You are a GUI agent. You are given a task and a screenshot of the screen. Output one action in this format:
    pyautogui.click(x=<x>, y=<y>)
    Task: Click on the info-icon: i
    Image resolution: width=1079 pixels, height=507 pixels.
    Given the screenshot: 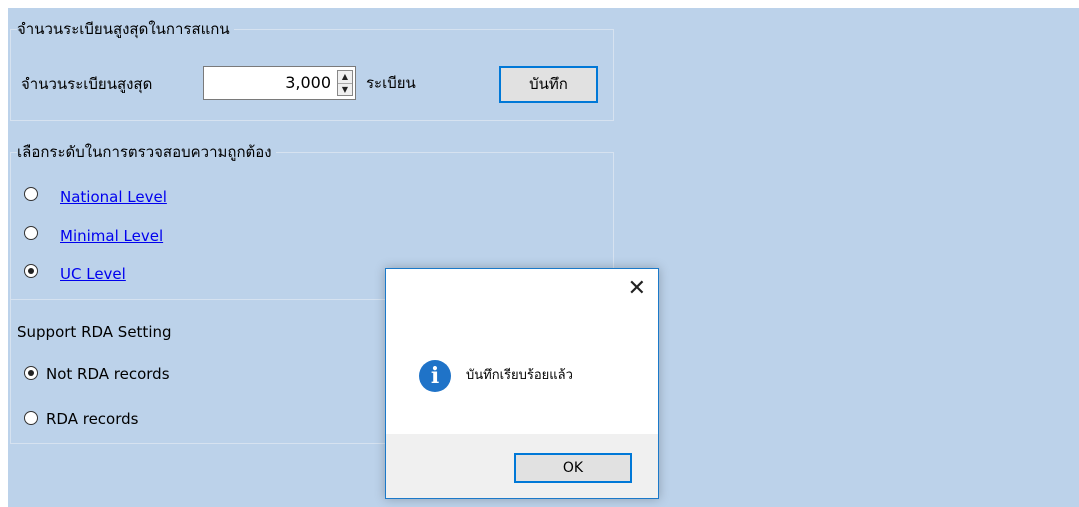 What is the action you would take?
    pyautogui.click(x=435, y=376)
    